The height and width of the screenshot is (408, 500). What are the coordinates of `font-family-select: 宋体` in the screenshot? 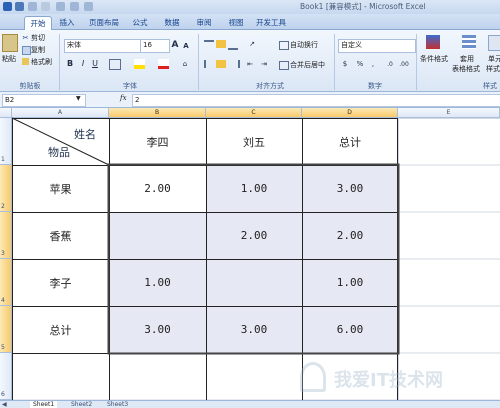 It's located at (103, 46).